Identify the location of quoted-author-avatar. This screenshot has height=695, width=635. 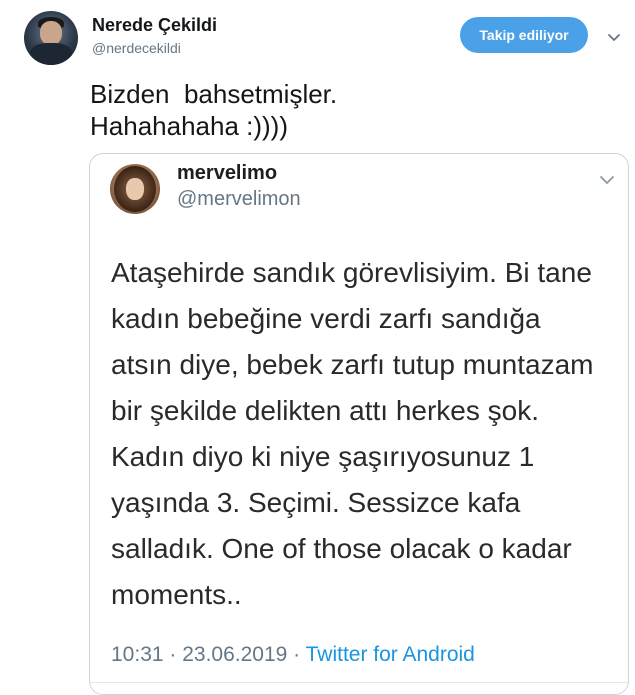
(135, 189).